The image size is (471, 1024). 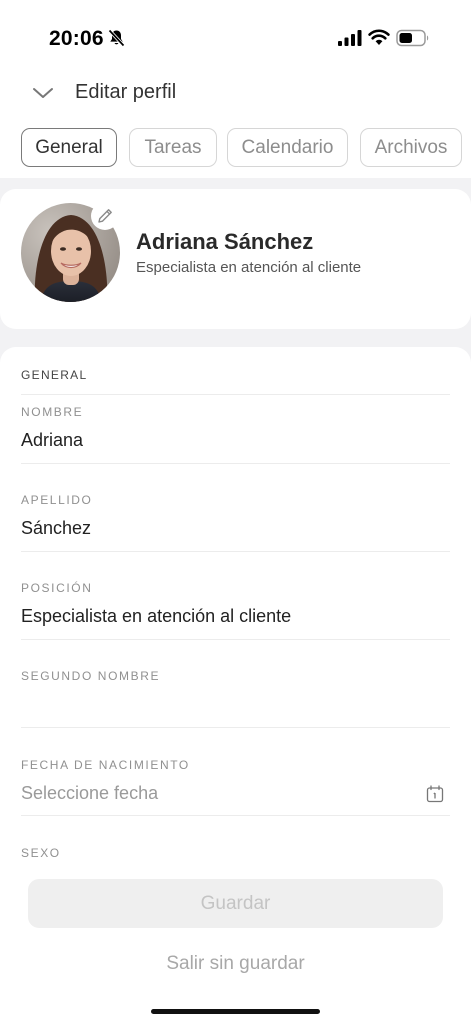 I want to click on signal-icon, so click(x=350, y=38).